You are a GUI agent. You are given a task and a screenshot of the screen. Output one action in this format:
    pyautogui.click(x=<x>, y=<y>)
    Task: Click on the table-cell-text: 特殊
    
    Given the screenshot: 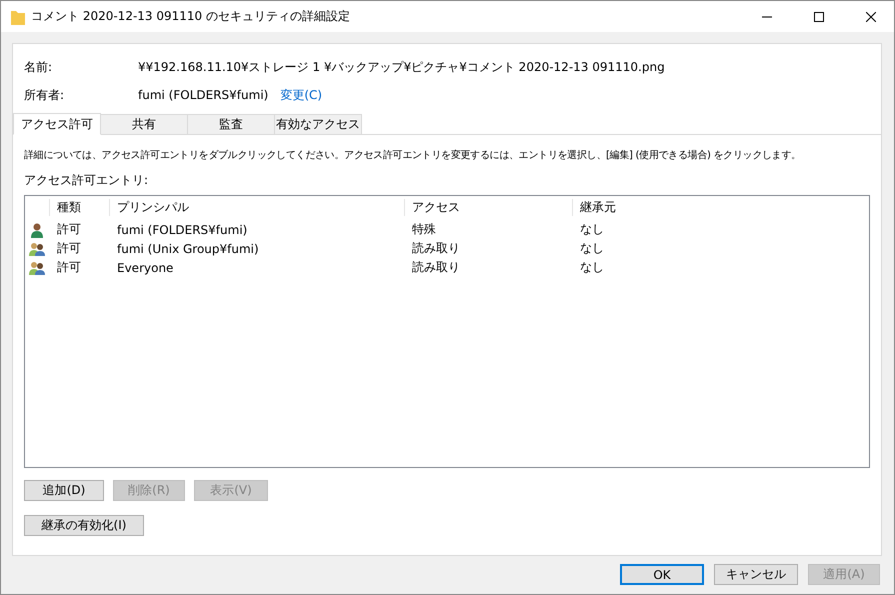 What is the action you would take?
    pyautogui.click(x=424, y=229)
    